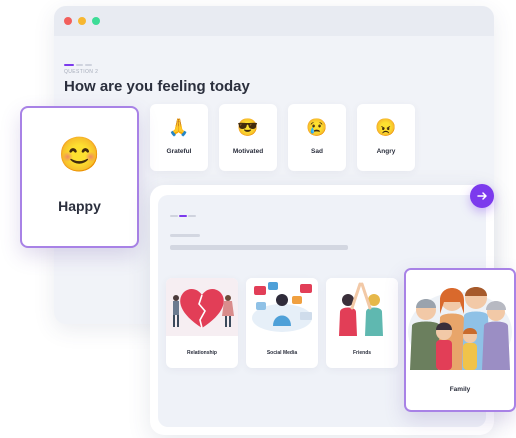 The image size is (516, 438). Describe the element at coordinates (460, 320) in the screenshot. I see `family-illustration` at that location.